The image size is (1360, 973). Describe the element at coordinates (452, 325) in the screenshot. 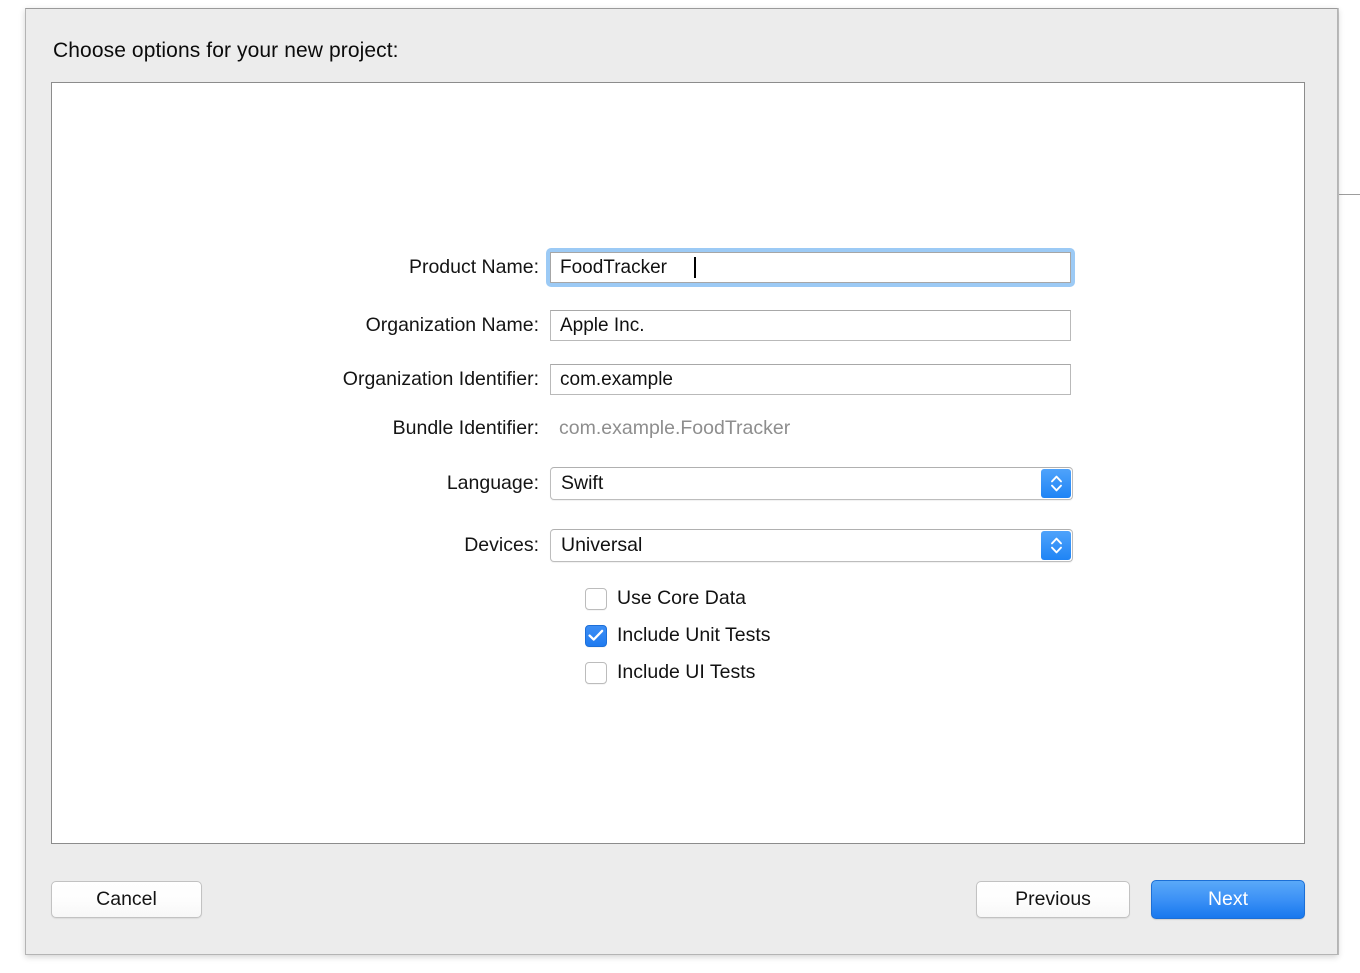

I see `organization-name-label: Organization Name:` at that location.